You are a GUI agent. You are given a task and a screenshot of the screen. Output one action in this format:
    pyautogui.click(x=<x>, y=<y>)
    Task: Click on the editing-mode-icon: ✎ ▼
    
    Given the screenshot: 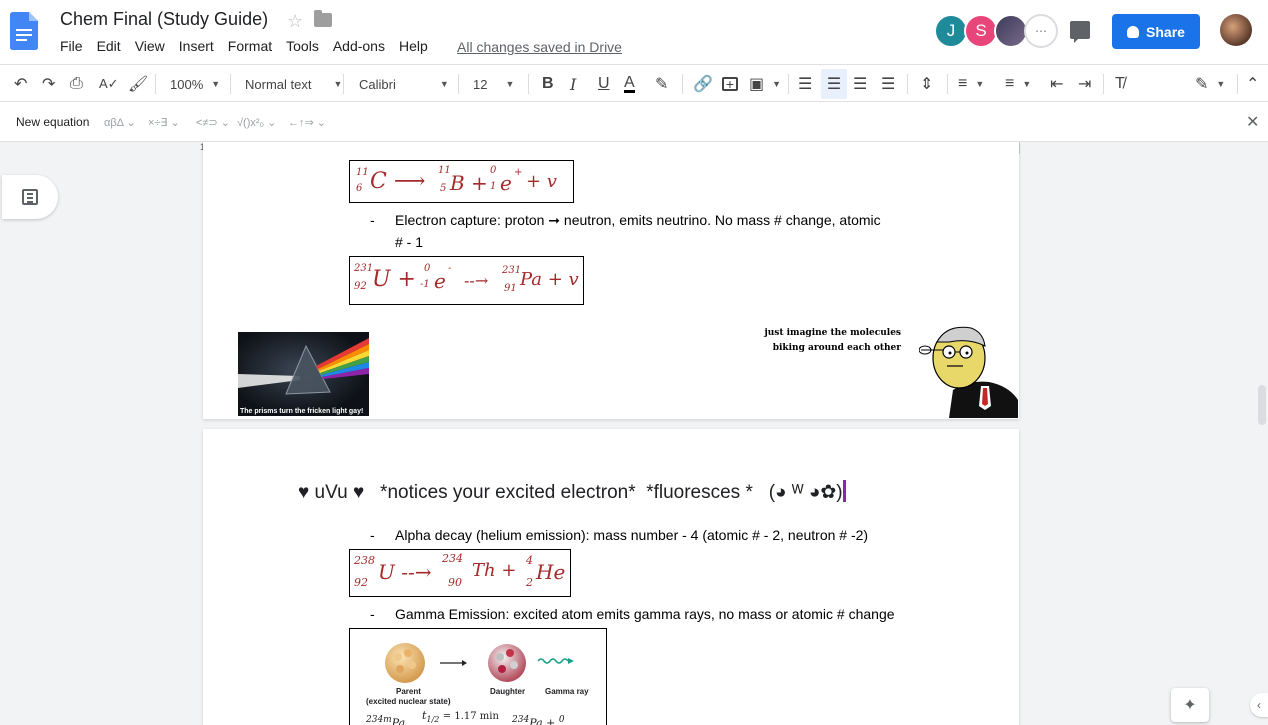 What is the action you would take?
    pyautogui.click(x=1210, y=84)
    